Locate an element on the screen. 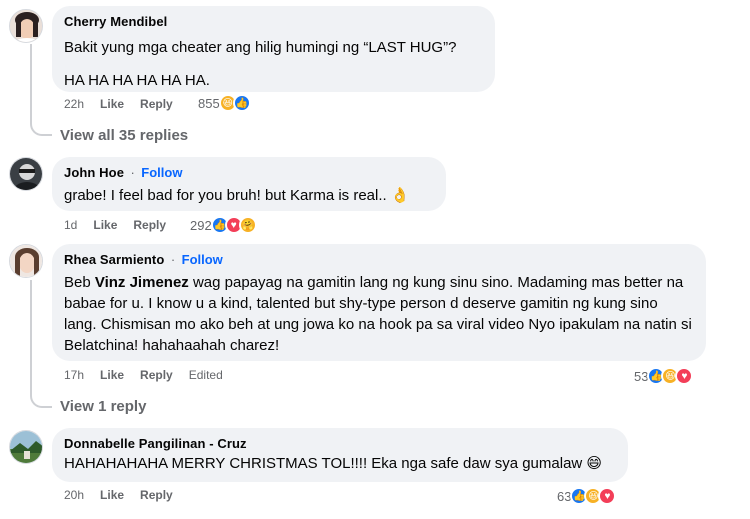 Image resolution: width=750 pixels, height=519 pixels. reactions-count: 53 is located at coordinates (641, 376).